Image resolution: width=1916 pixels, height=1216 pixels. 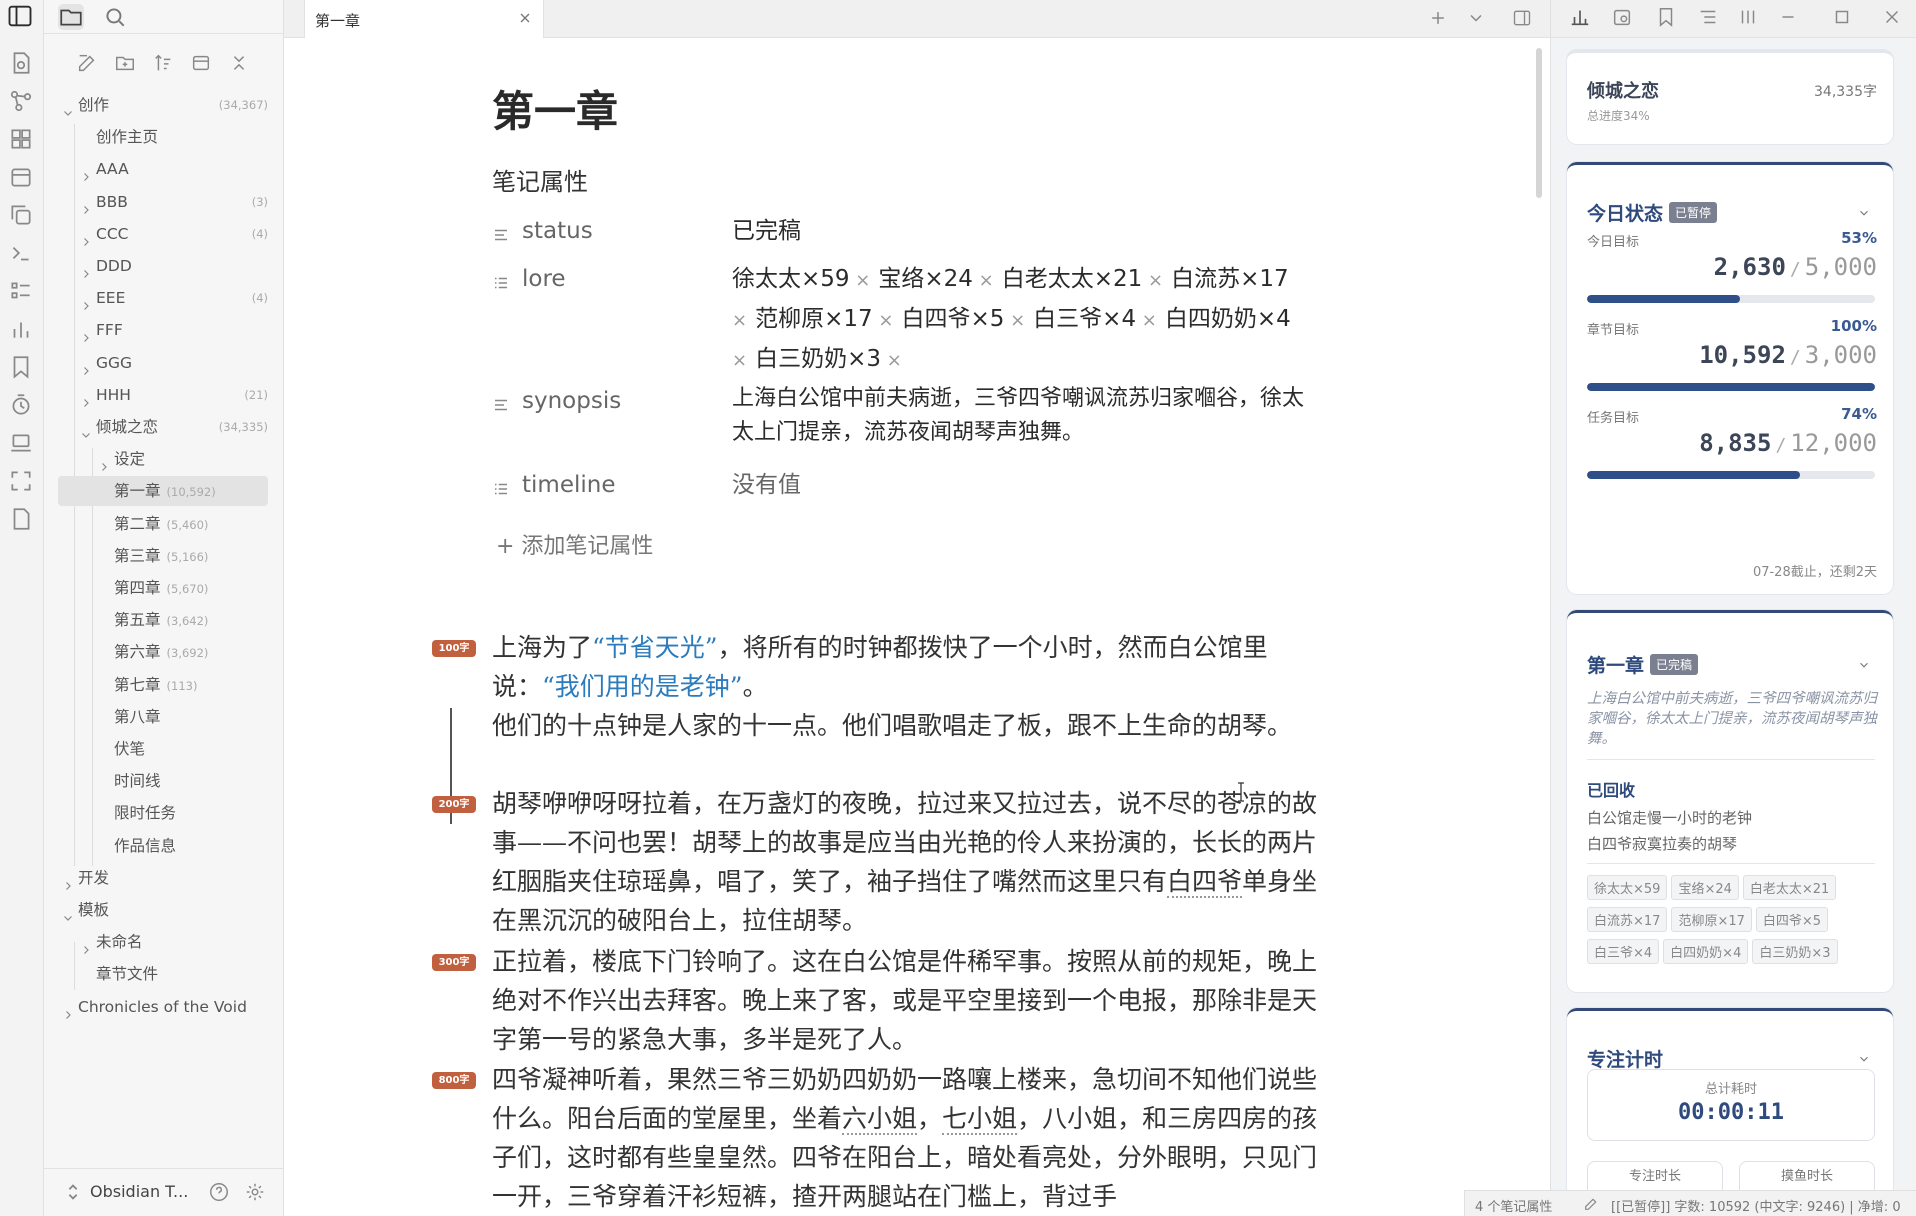 What do you see at coordinates (73, 1192) in the screenshot?
I see `chevron-updown-icon` at bounding box center [73, 1192].